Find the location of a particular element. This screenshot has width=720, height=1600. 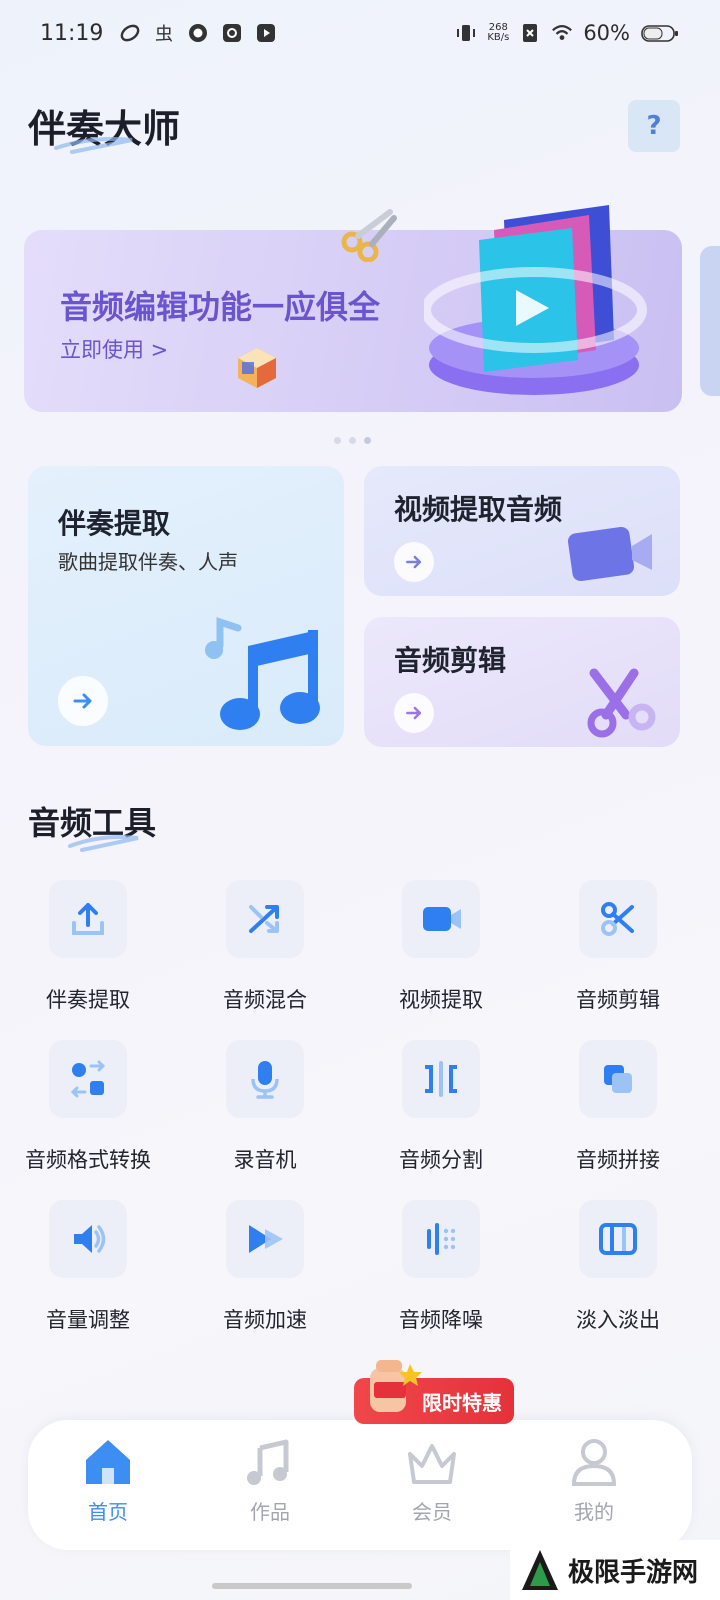

chat-app-icon is located at coordinates (198, 33).